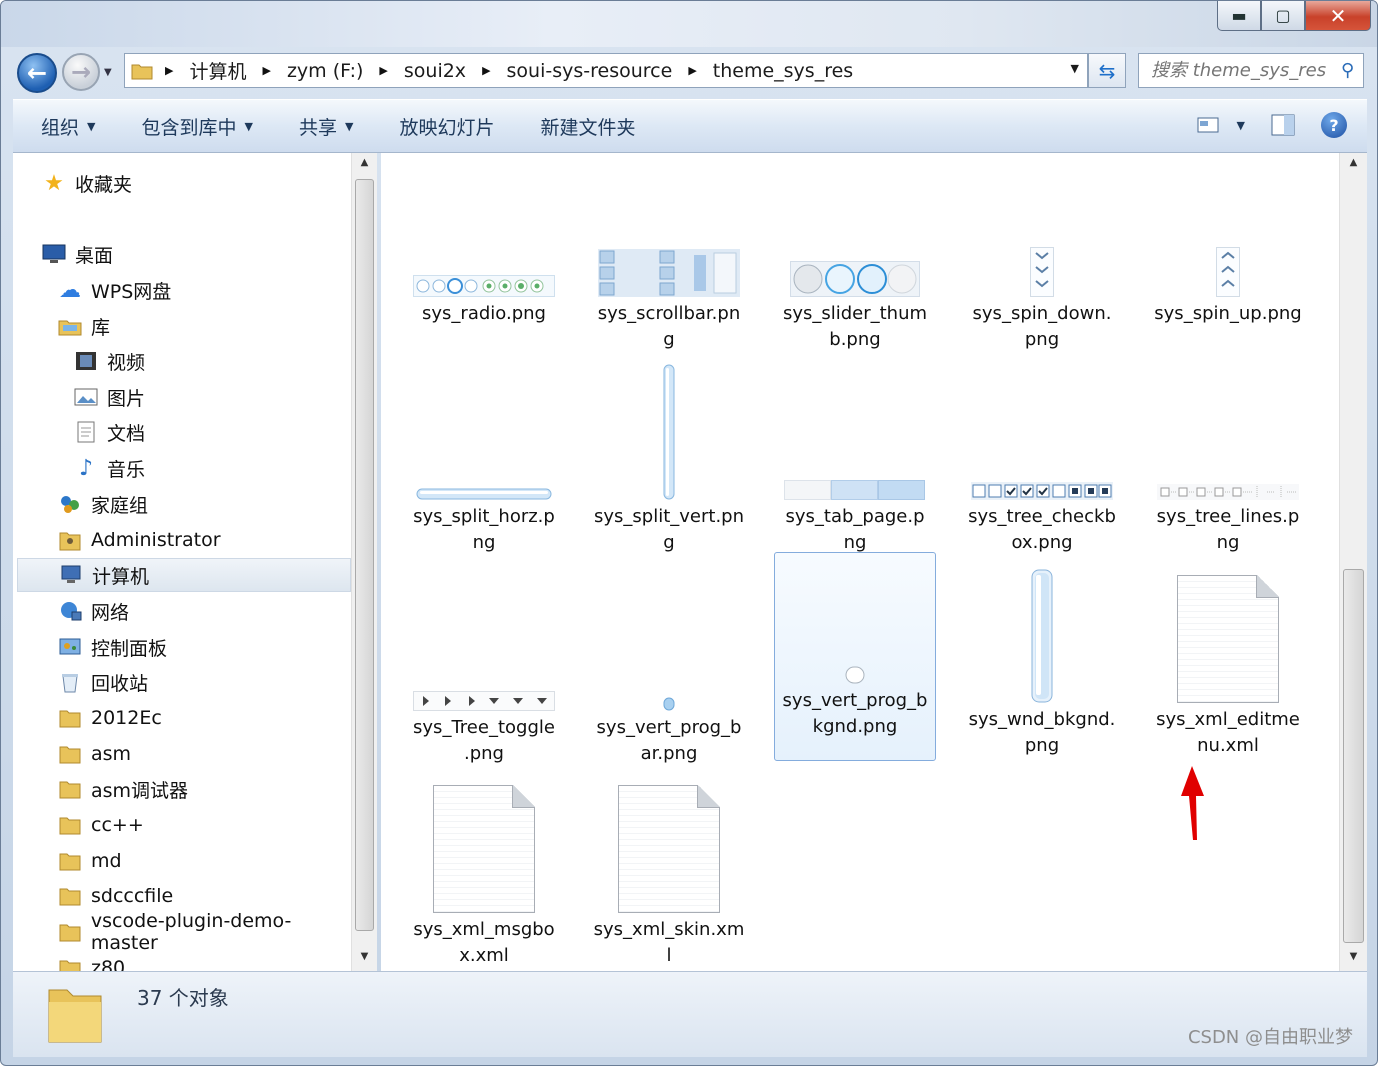 Image resolution: width=1378 pixels, height=1066 pixels. Describe the element at coordinates (1283, 125) in the screenshot. I see `preview-pane-icon` at that location.